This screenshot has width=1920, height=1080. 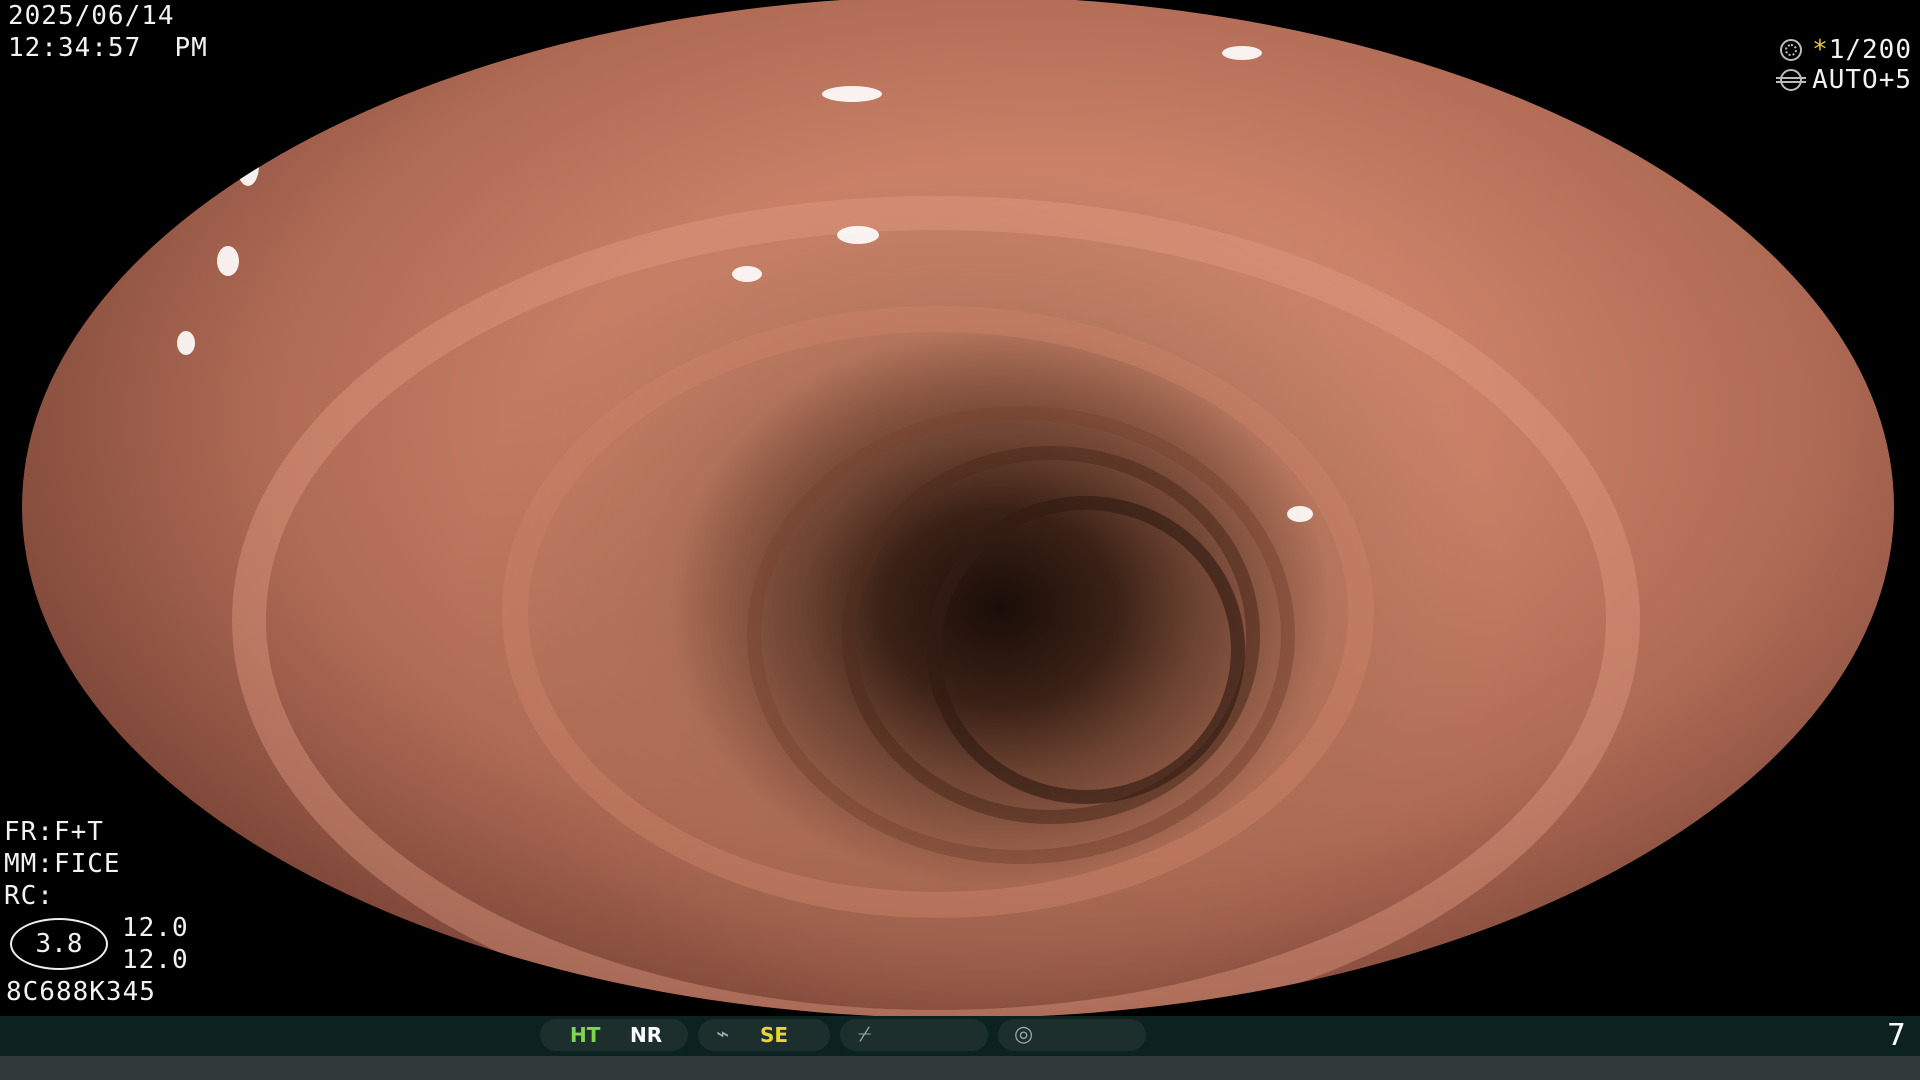 I want to click on rc-value-1: 12.0, so click(x=155, y=928).